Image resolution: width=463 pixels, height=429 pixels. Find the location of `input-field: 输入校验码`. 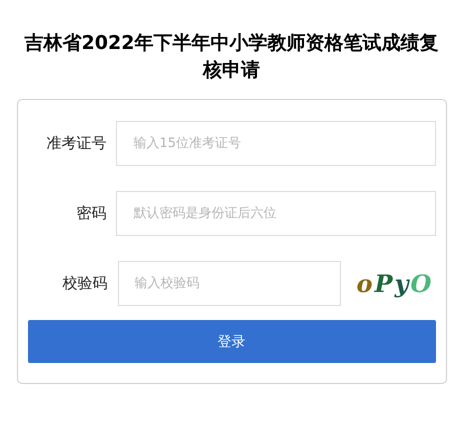

input-field: 输入校验码 is located at coordinates (229, 283).